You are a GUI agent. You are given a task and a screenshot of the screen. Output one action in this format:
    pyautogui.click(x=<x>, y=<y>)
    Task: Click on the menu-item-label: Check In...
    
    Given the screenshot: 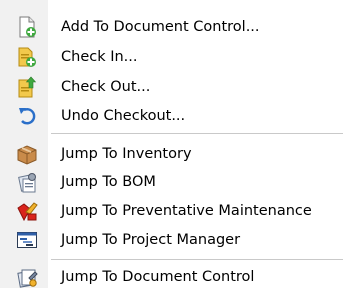 What is the action you would take?
    pyautogui.click(x=99, y=57)
    